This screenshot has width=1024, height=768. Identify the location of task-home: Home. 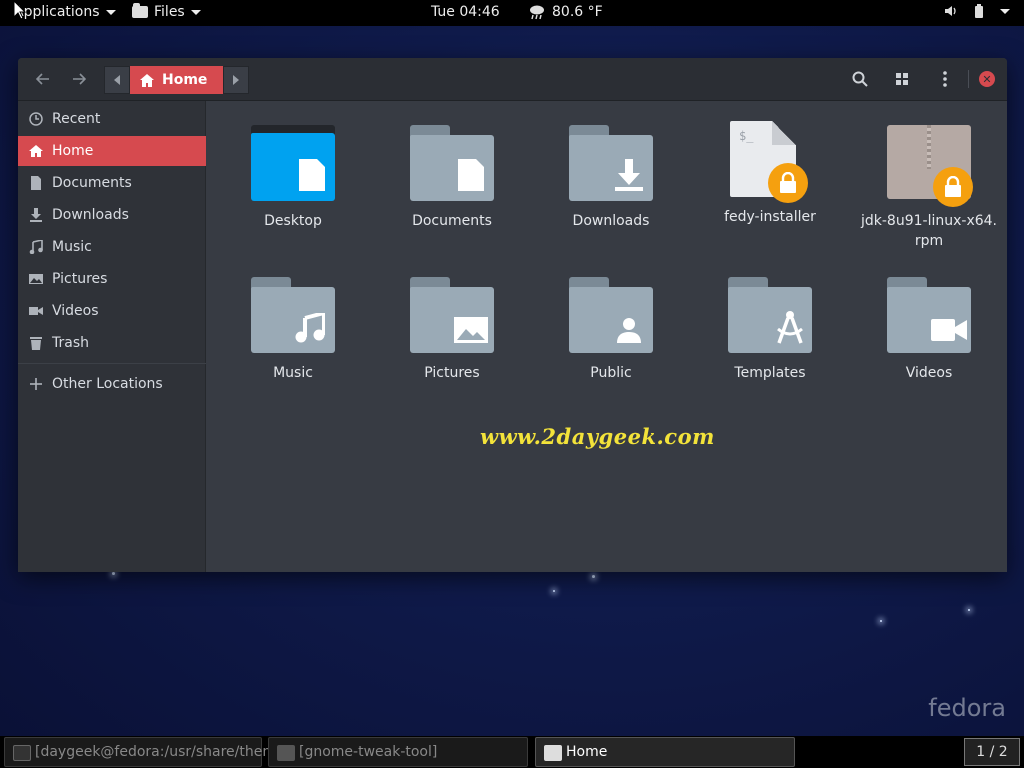
(665, 752).